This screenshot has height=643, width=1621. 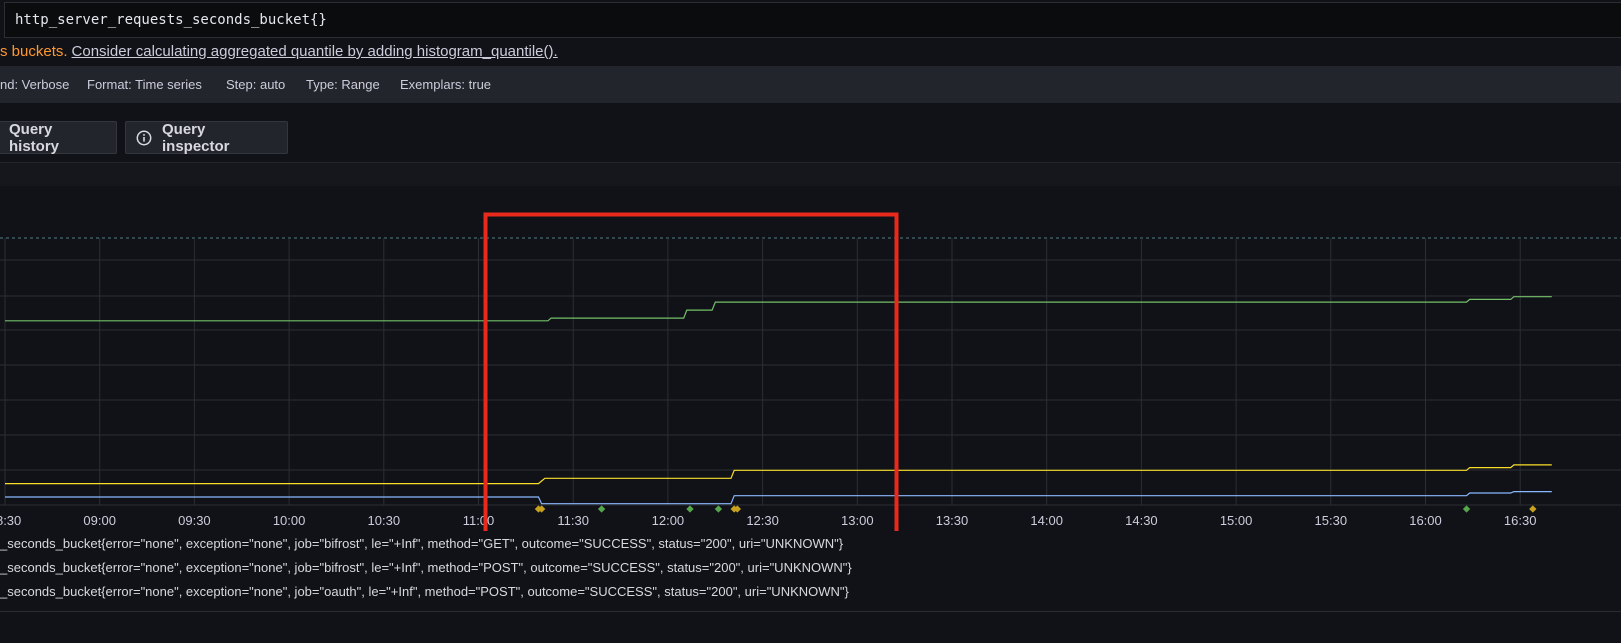 I want to click on x-tick-label: 12:00, so click(x=668, y=520).